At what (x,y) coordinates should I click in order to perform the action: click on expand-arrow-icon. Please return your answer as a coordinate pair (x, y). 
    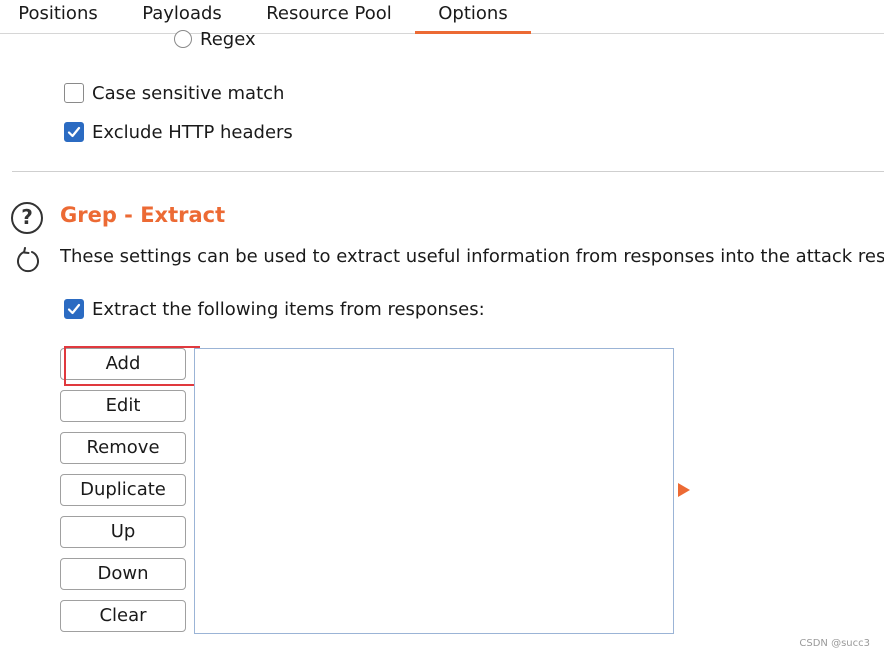
    Looking at the image, I should click on (684, 490).